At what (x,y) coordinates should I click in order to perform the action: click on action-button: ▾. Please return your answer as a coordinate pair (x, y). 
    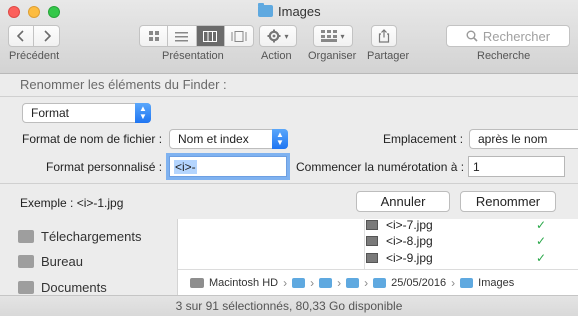
    Looking at the image, I should click on (278, 36).